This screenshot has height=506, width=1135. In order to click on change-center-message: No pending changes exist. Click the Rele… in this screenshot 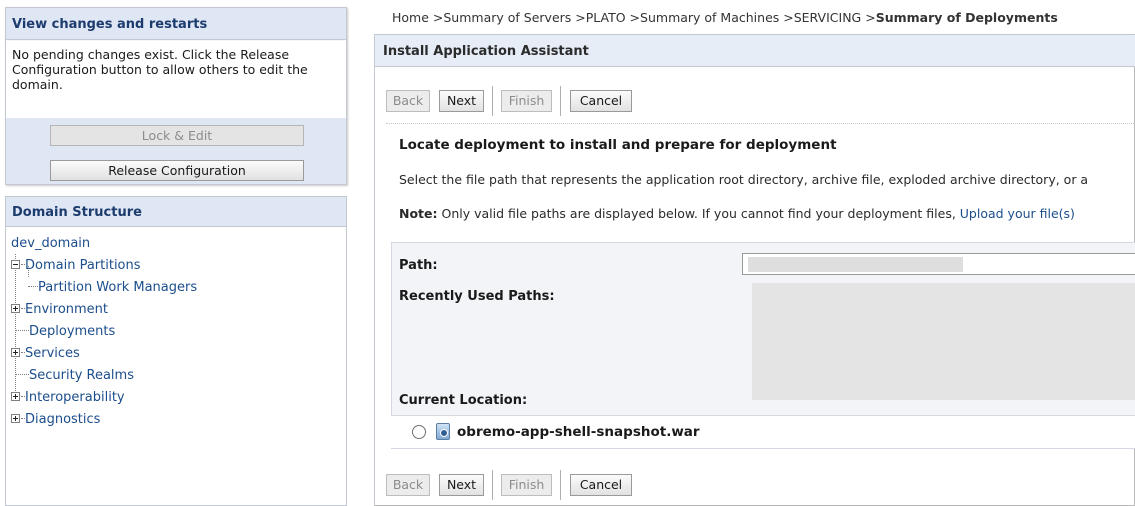, I will do `click(176, 79)`.